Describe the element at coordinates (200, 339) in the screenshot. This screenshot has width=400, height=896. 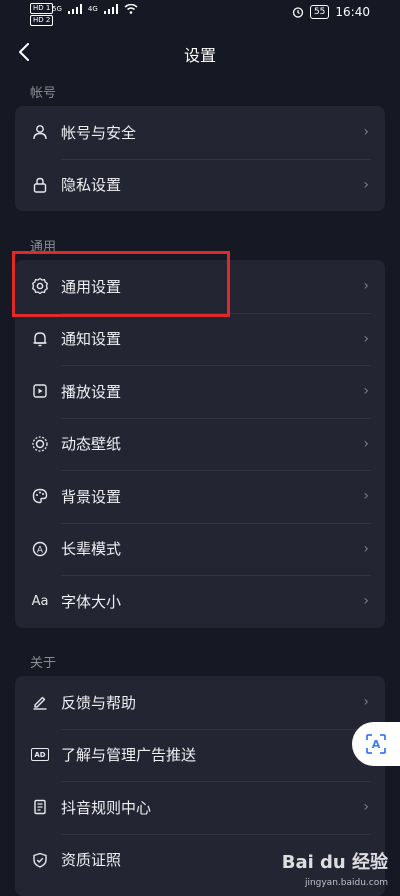
I see `menu-item-notification: 通知设置 ›` at that location.